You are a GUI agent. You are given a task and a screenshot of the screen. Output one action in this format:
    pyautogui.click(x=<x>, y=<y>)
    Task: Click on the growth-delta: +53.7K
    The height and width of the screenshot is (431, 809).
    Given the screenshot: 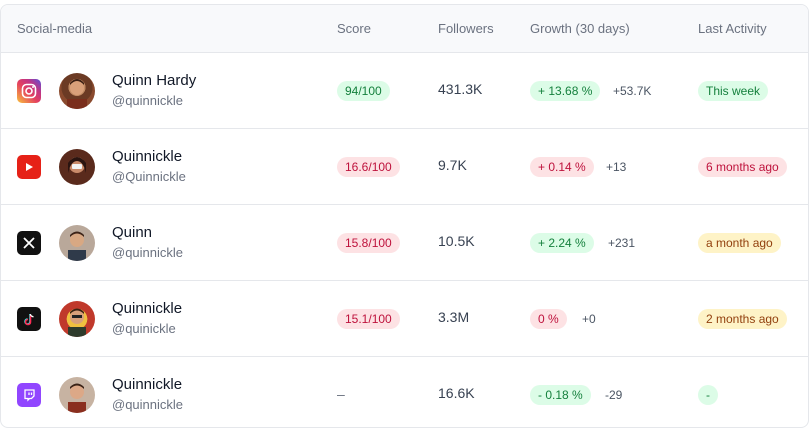 What is the action you would take?
    pyautogui.click(x=632, y=91)
    